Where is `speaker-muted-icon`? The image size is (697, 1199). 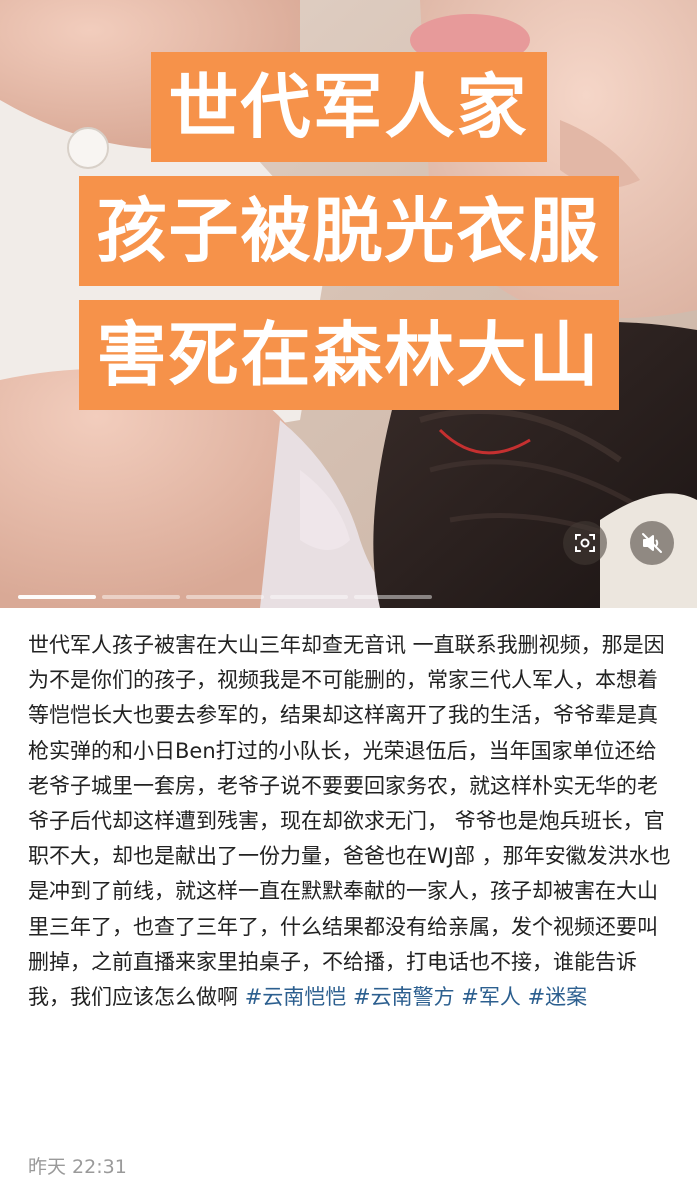
speaker-muted-icon is located at coordinates (652, 543).